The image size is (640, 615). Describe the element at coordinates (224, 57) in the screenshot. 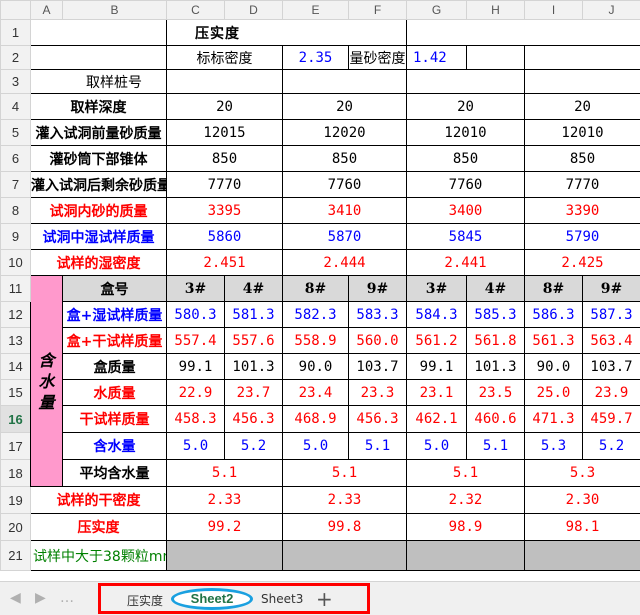

I see `std-density-label: 标标密度` at that location.